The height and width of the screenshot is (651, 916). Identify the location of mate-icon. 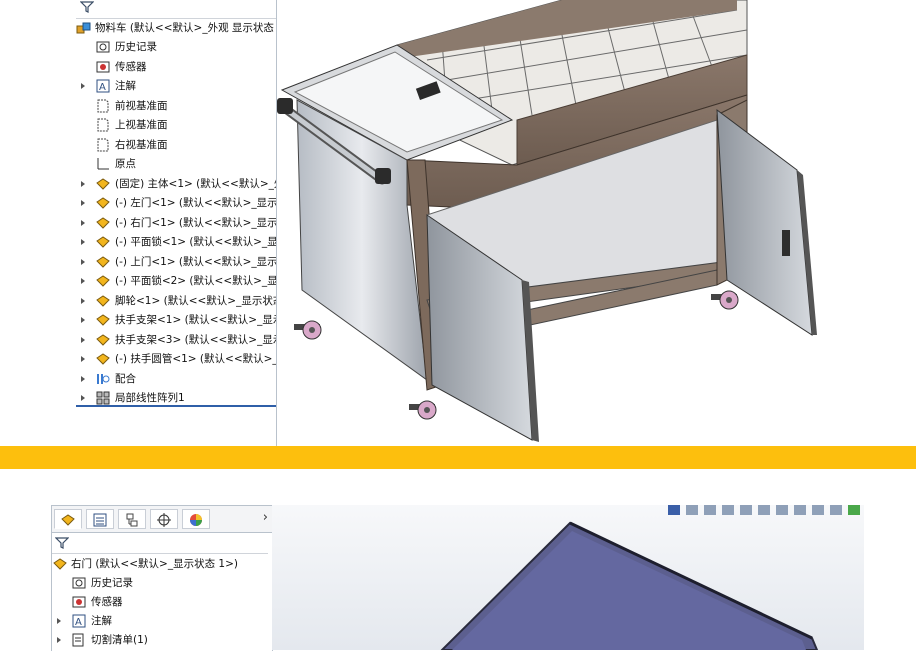
(103, 378).